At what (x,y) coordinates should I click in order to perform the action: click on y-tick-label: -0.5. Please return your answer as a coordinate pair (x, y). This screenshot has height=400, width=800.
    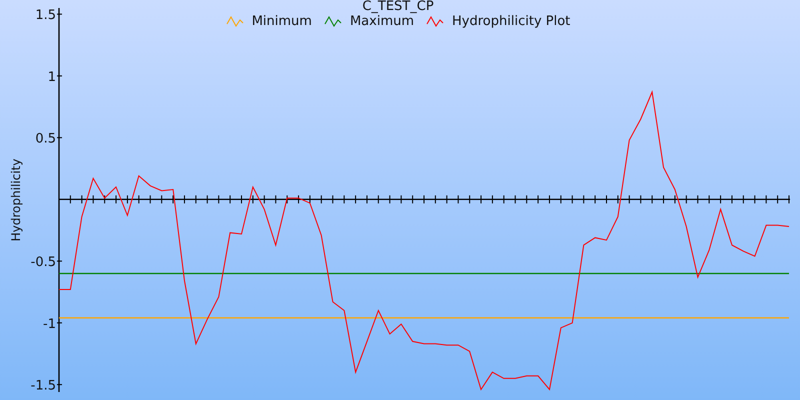
    Looking at the image, I should click on (43, 262).